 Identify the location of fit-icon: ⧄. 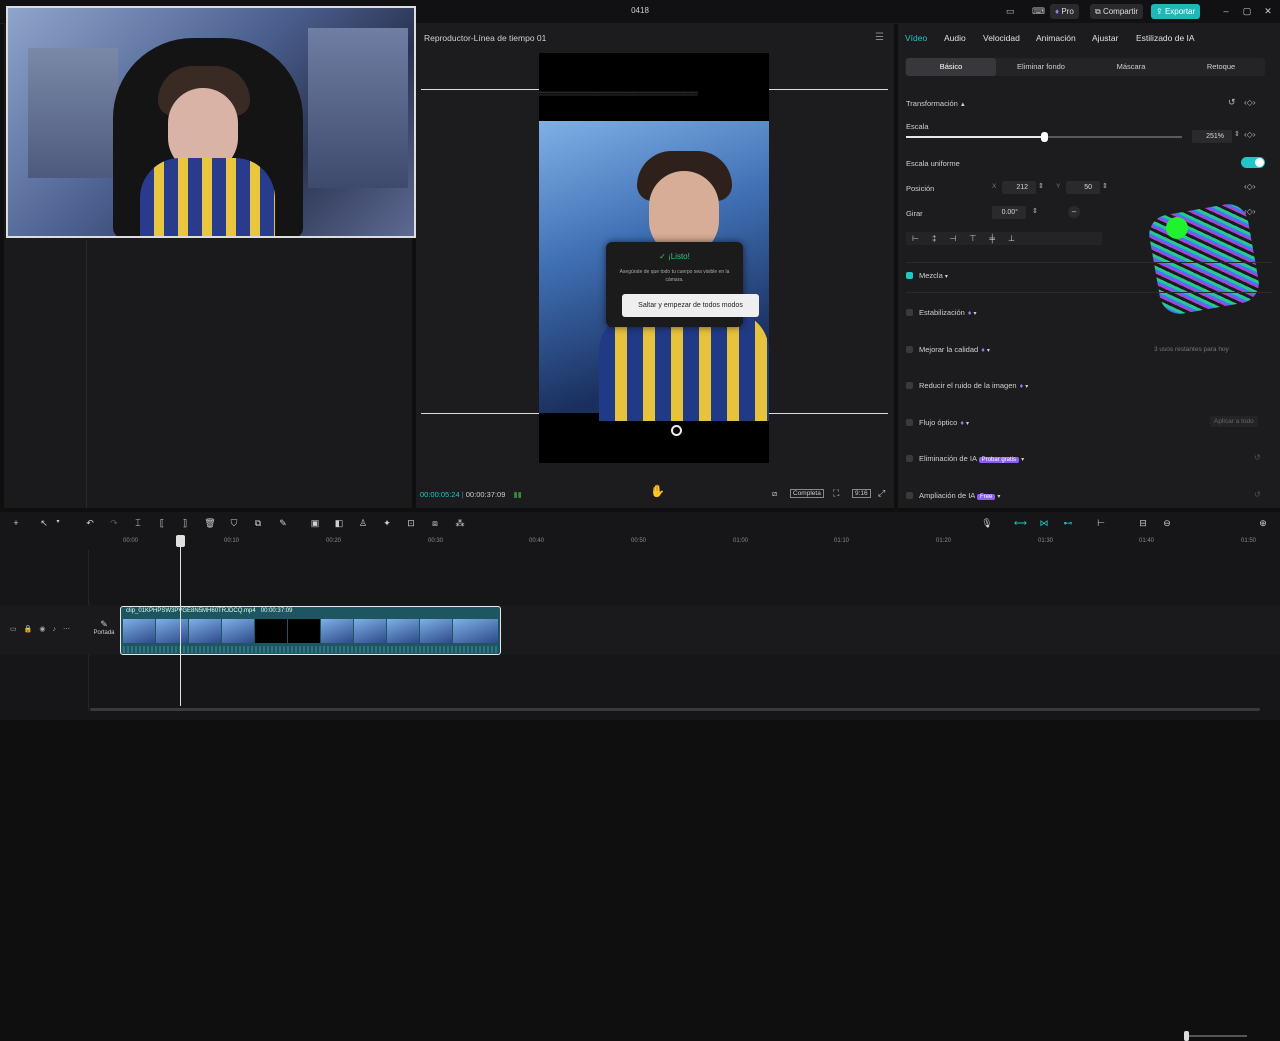
(774, 494).